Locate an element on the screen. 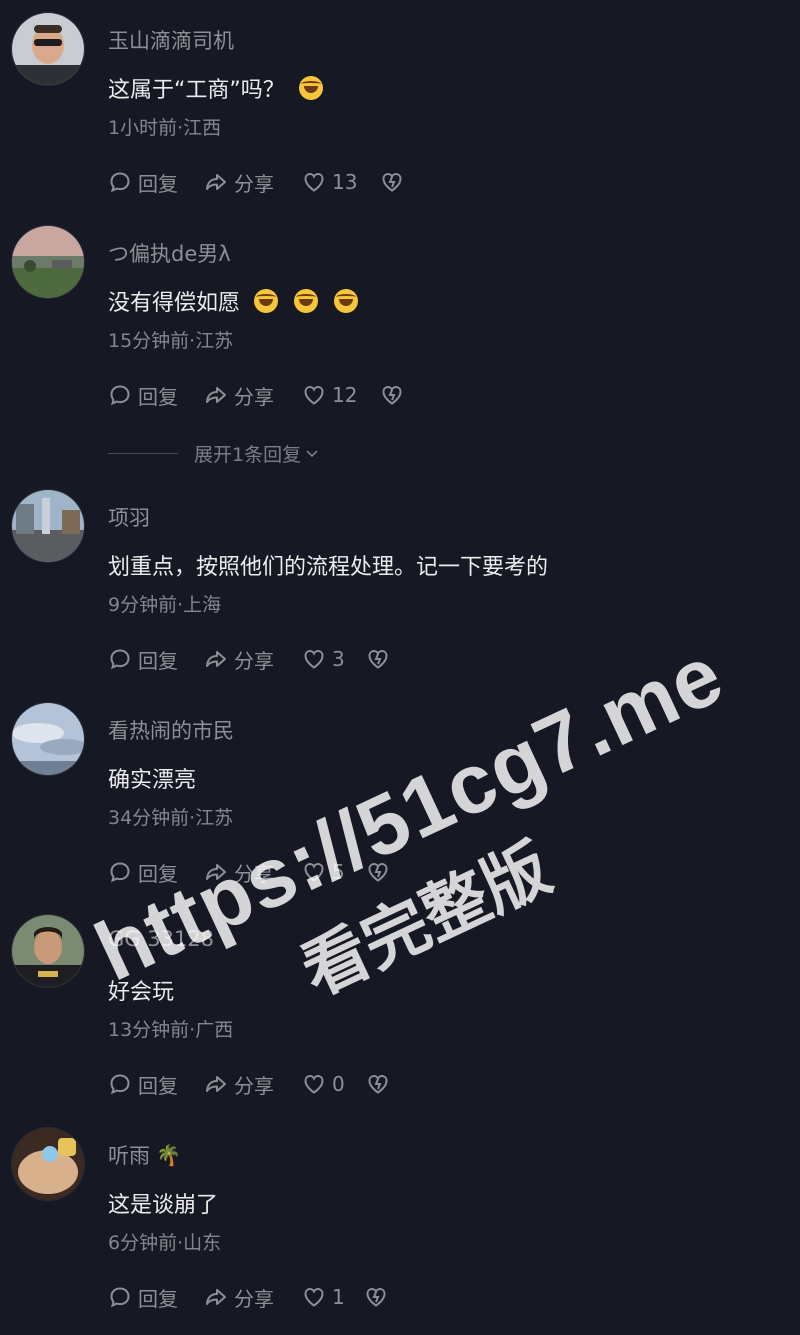 The height and width of the screenshot is (1335, 800). comment-actions: 回复 分享 13 is located at coordinates (256, 182).